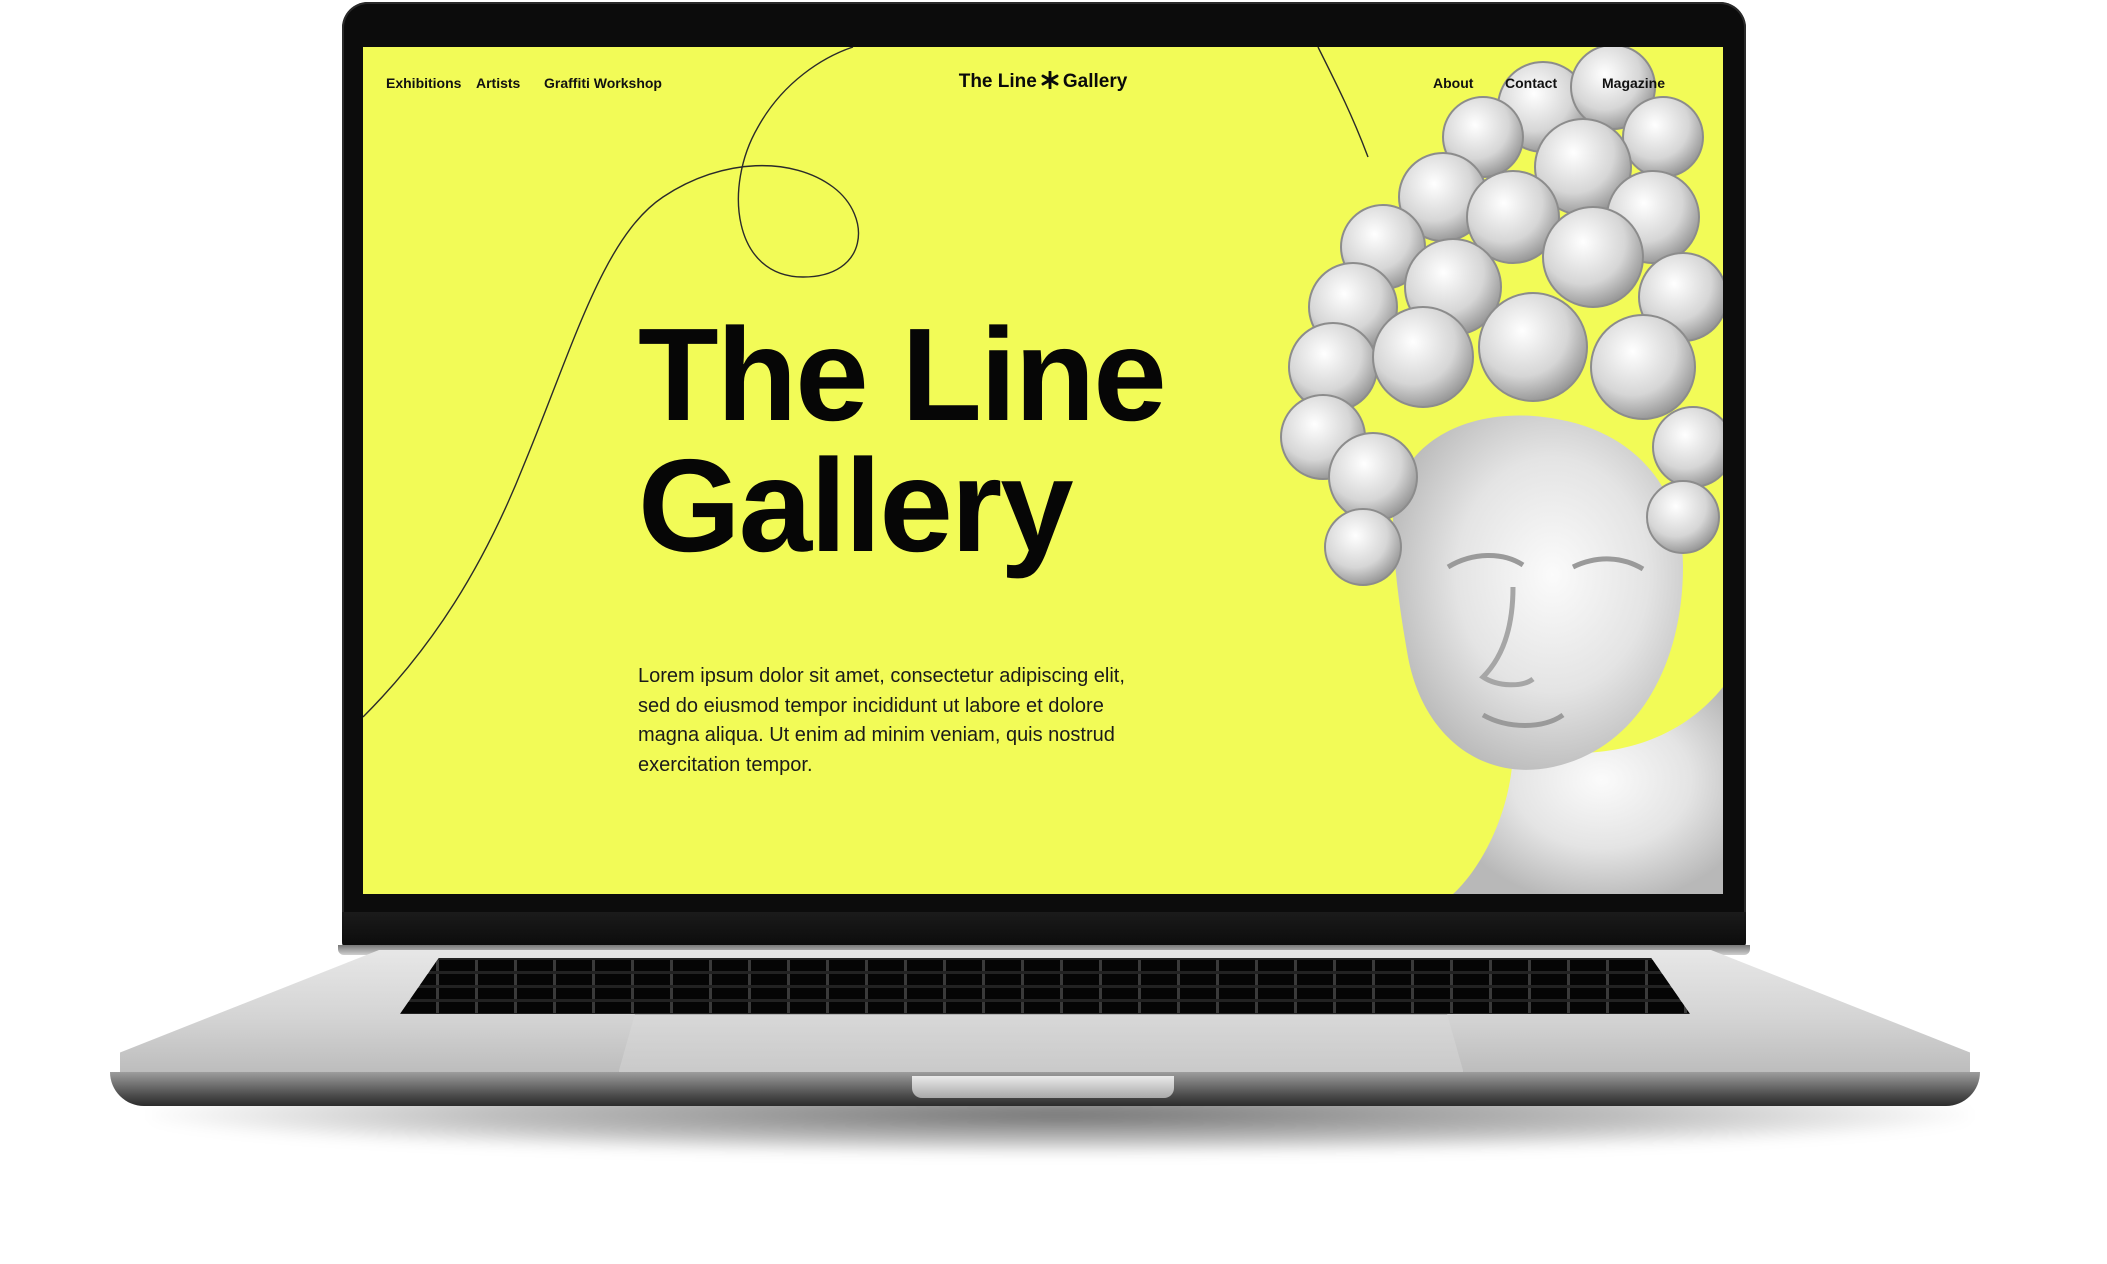  I want to click on nav-graffiti-workshop: Graffiti Workshop, so click(603, 83).